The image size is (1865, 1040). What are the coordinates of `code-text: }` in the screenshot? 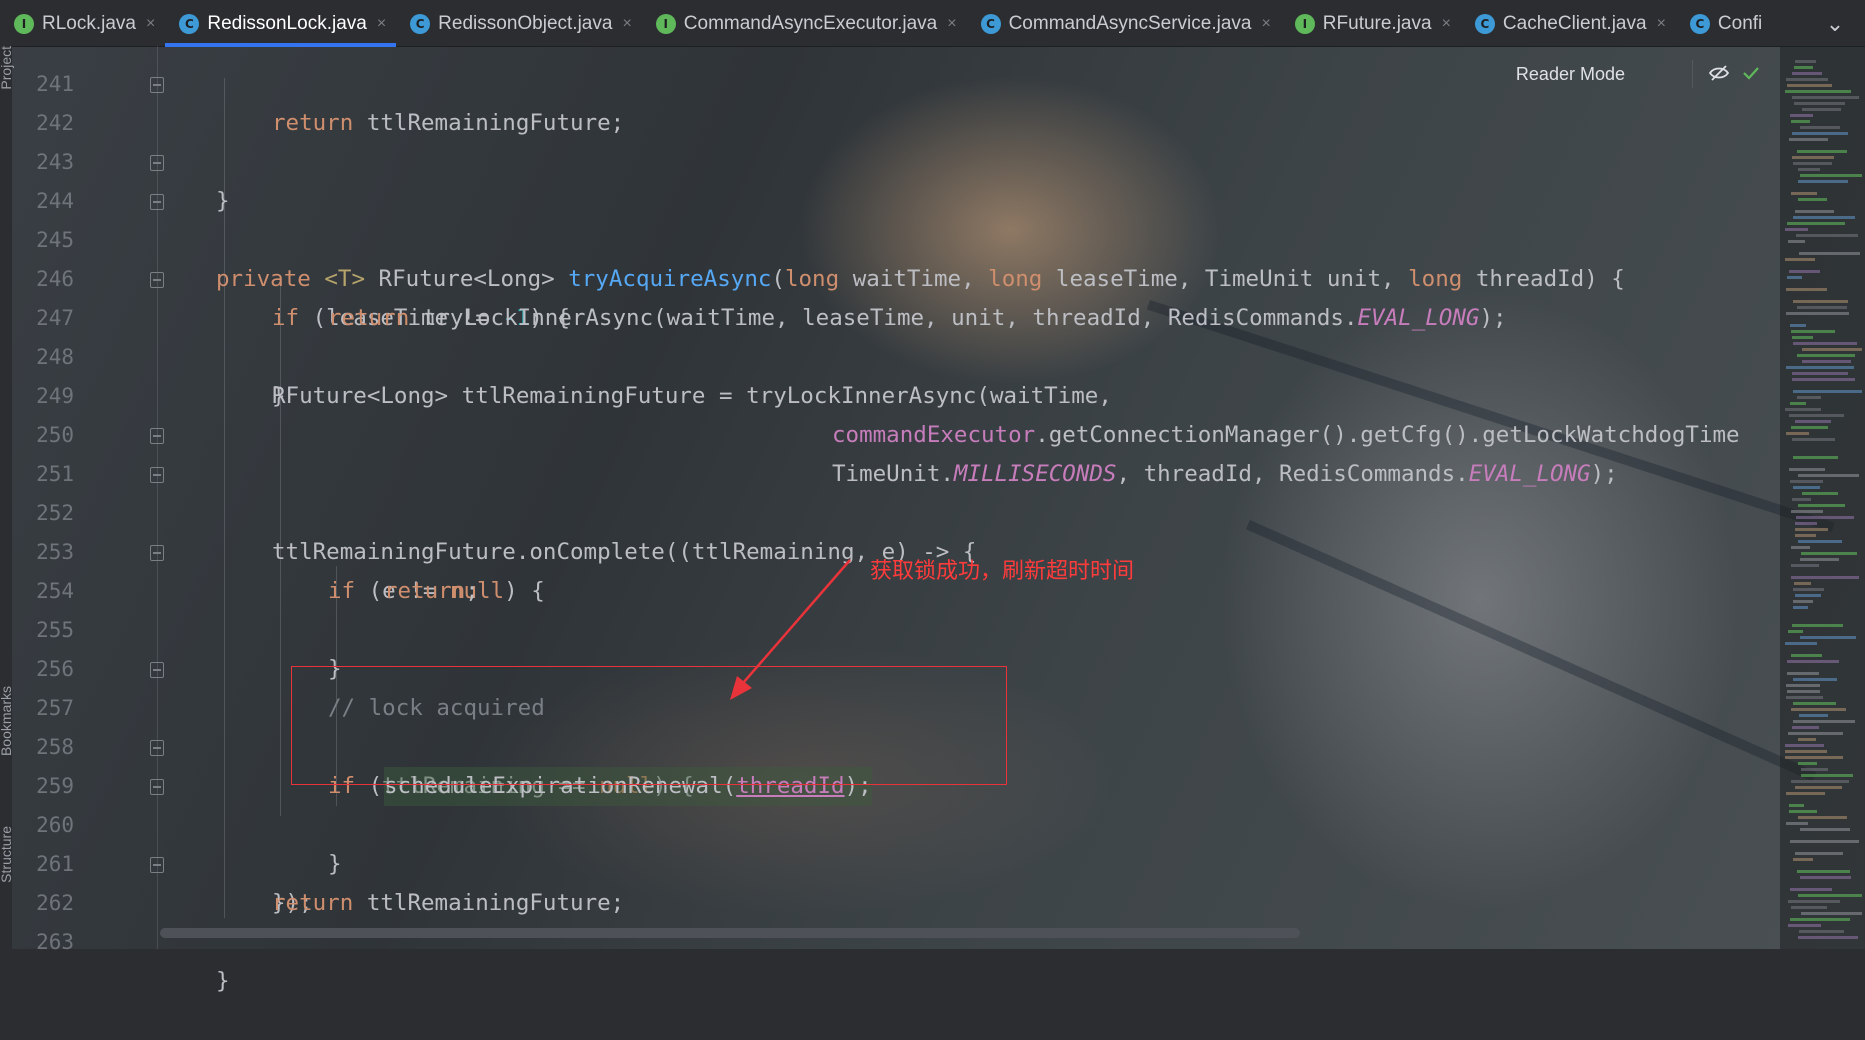 It's located at (223, 981).